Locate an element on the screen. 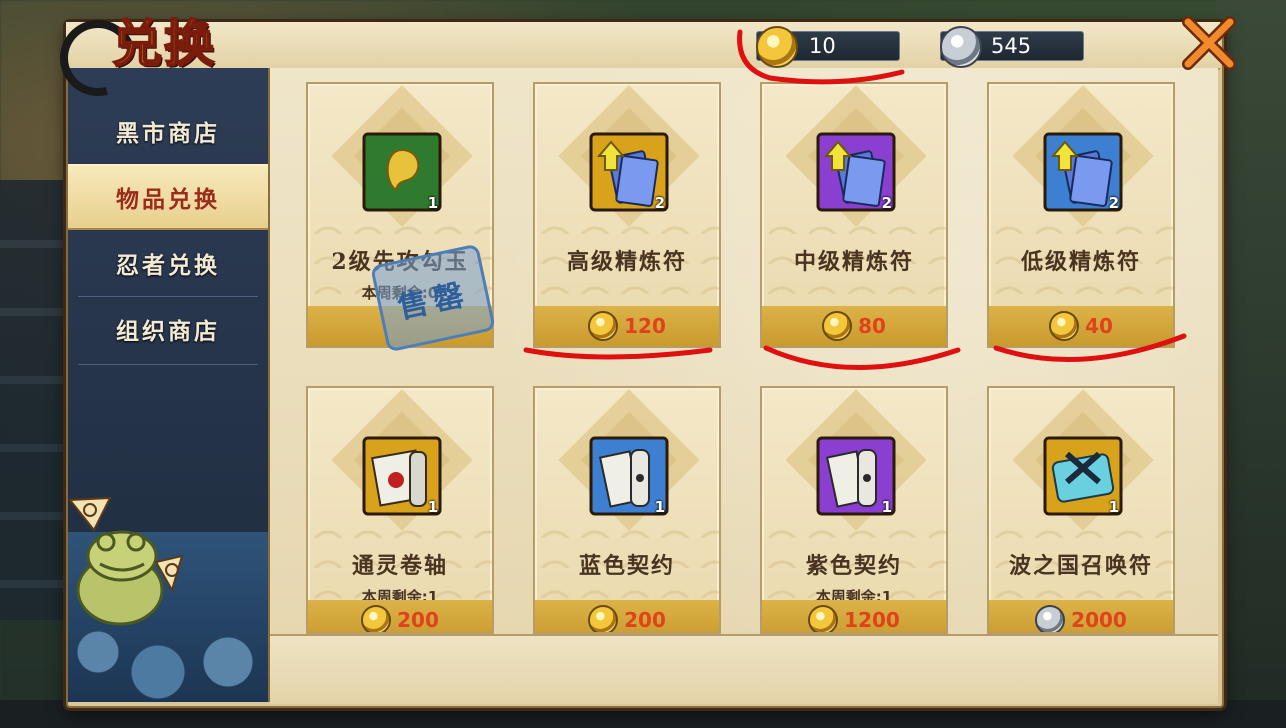 The image size is (1286, 728). title-text: 兑换 is located at coordinates (163, 43).